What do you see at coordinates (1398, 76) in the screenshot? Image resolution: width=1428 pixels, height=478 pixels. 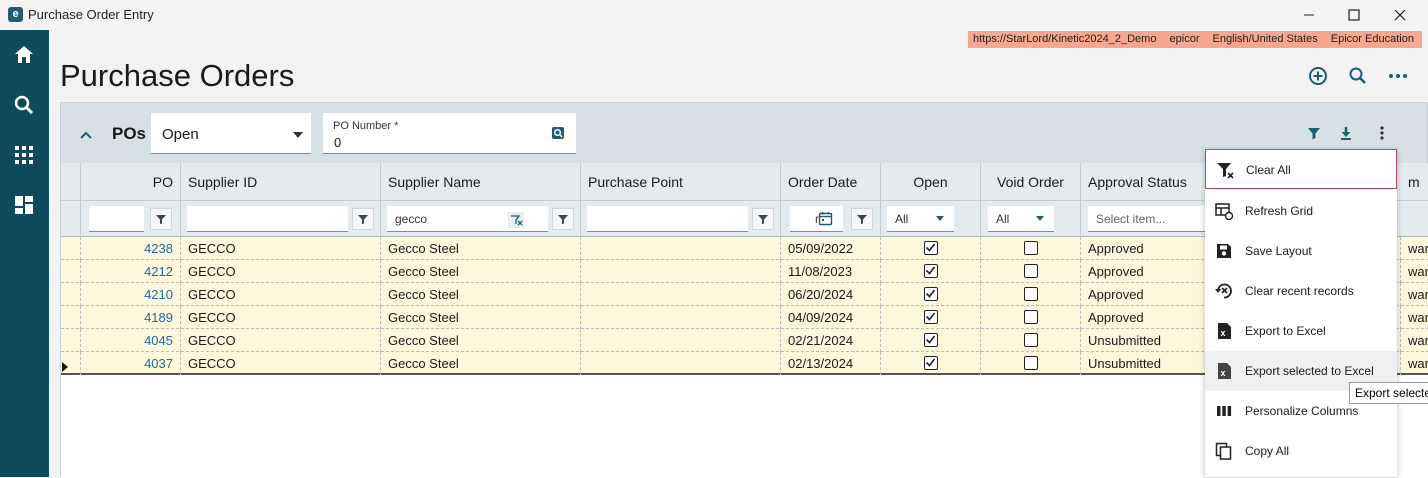 I see `more-options-icon` at bounding box center [1398, 76].